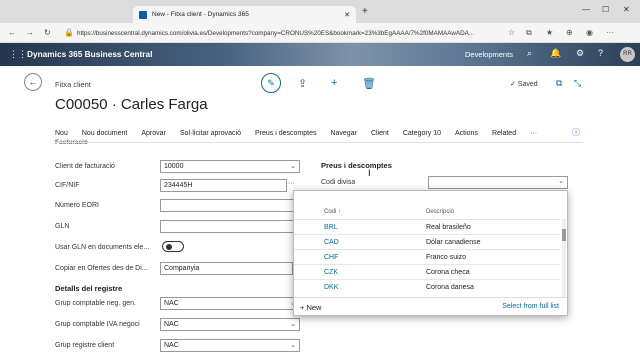 The height and width of the screenshot is (360, 640). I want to click on browser-tab: New - Fitxa client - Dynamics 365 ✕, so click(244, 14).